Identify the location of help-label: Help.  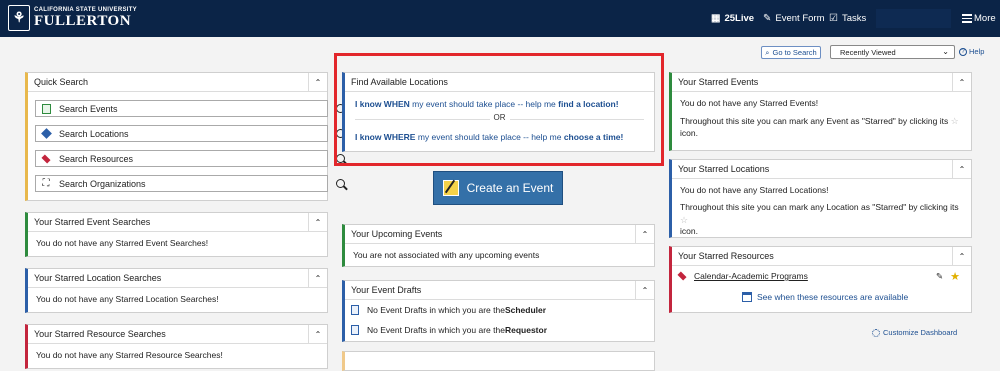
(977, 51).